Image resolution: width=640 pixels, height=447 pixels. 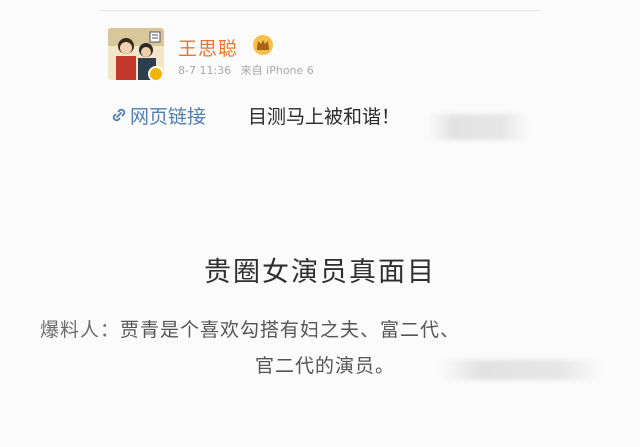 I want to click on post-text: 目测马上被和谐！, so click(x=324, y=117).